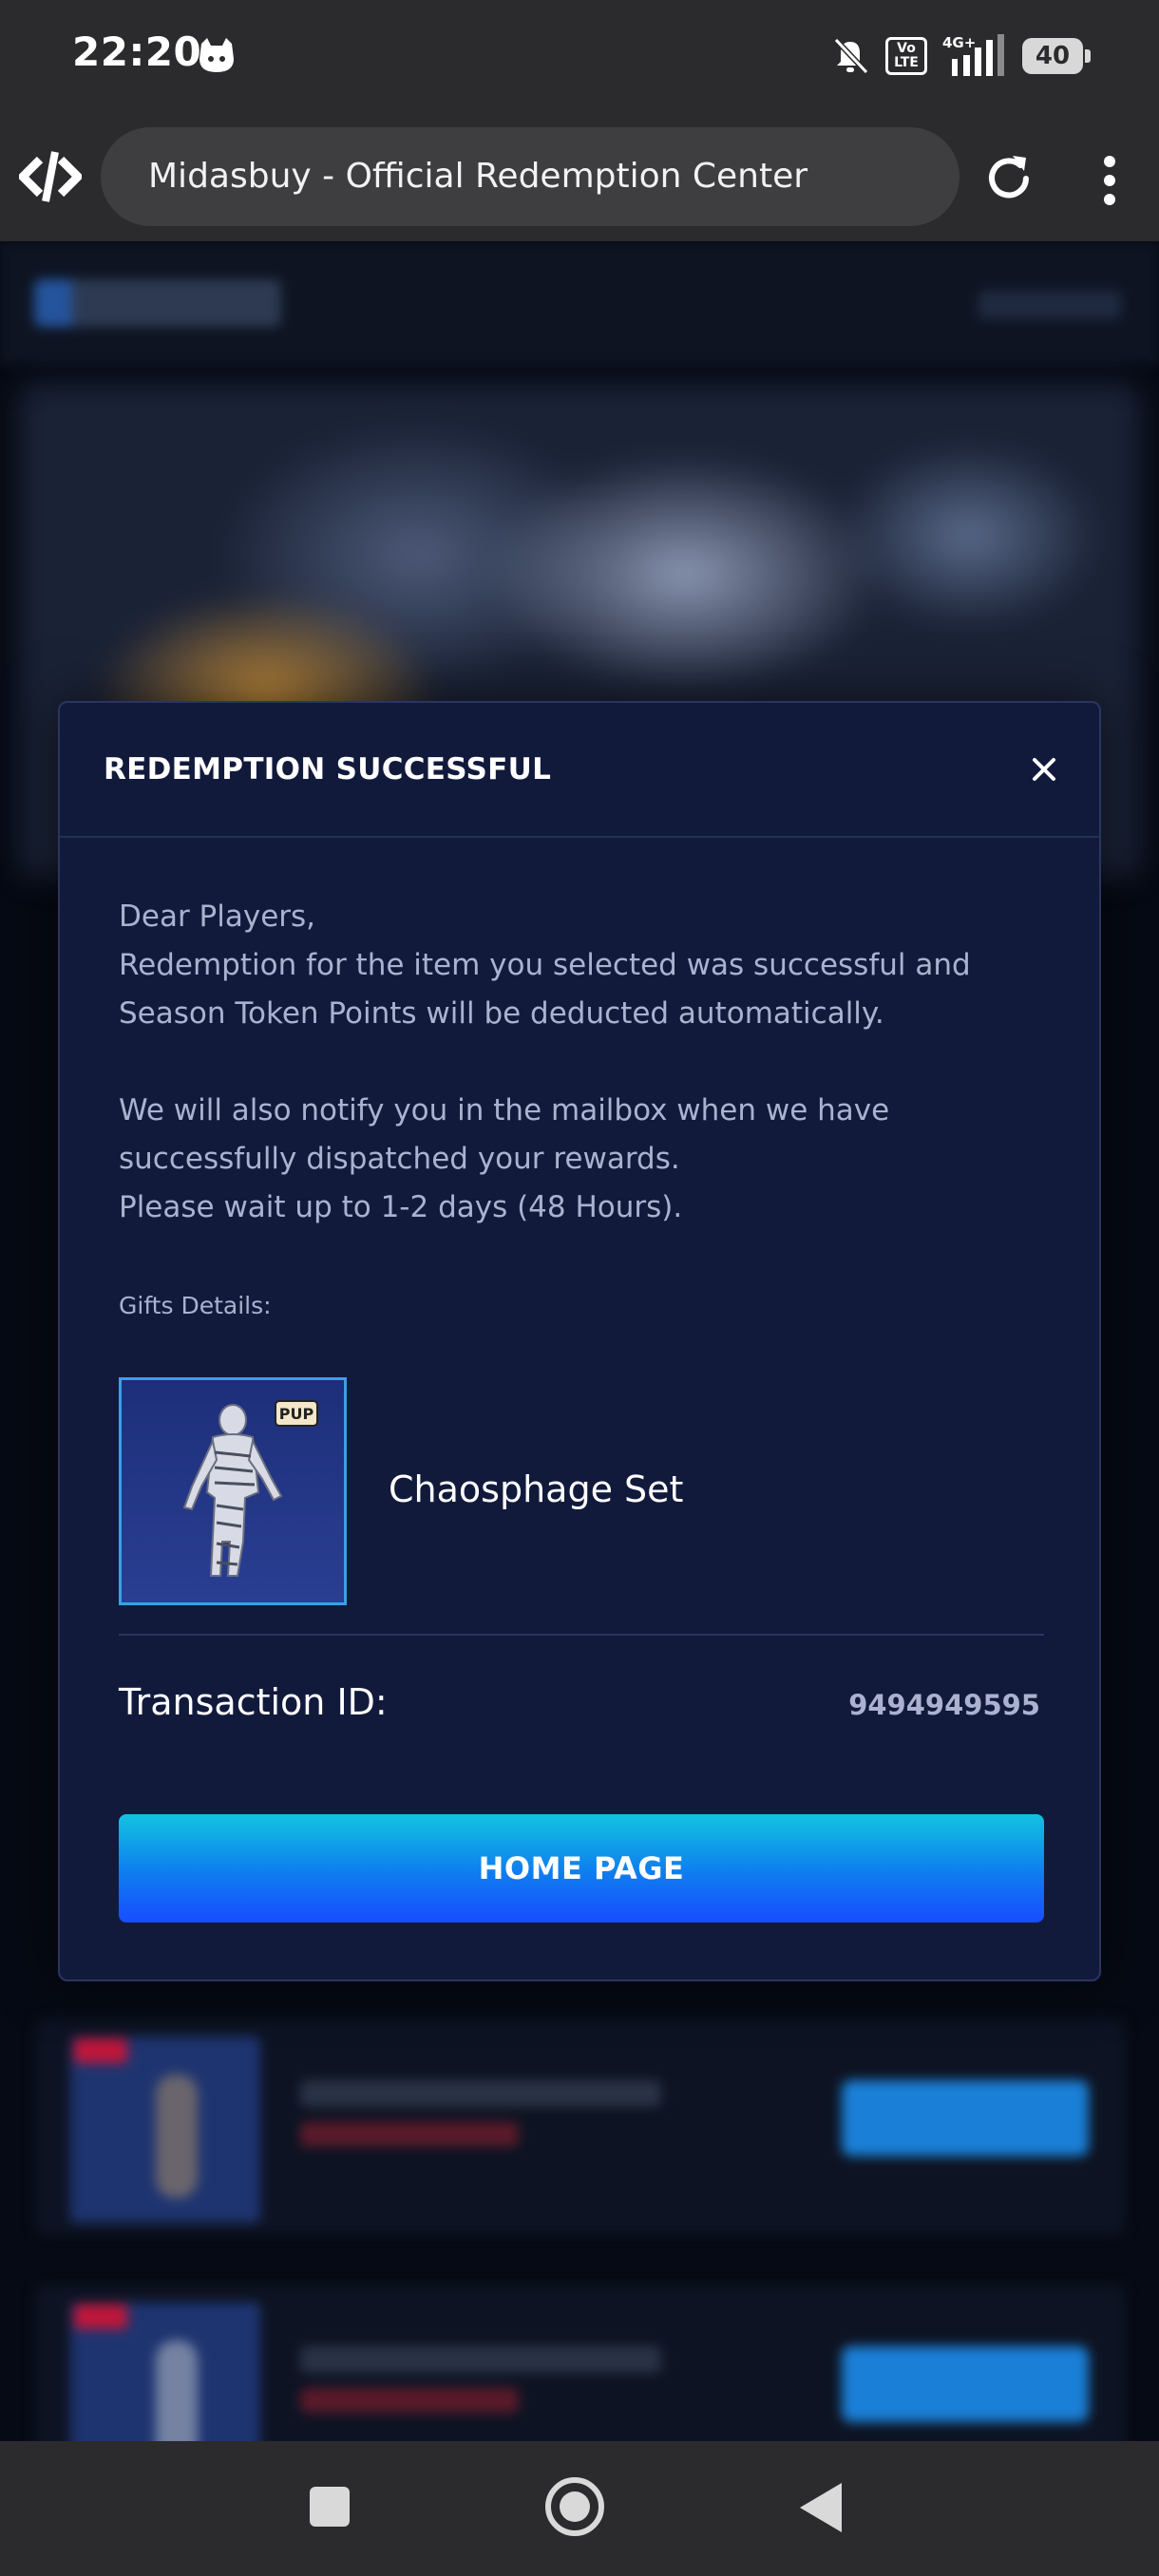  What do you see at coordinates (944, 1705) in the screenshot?
I see `transaction-id-value: 9494949595` at bounding box center [944, 1705].